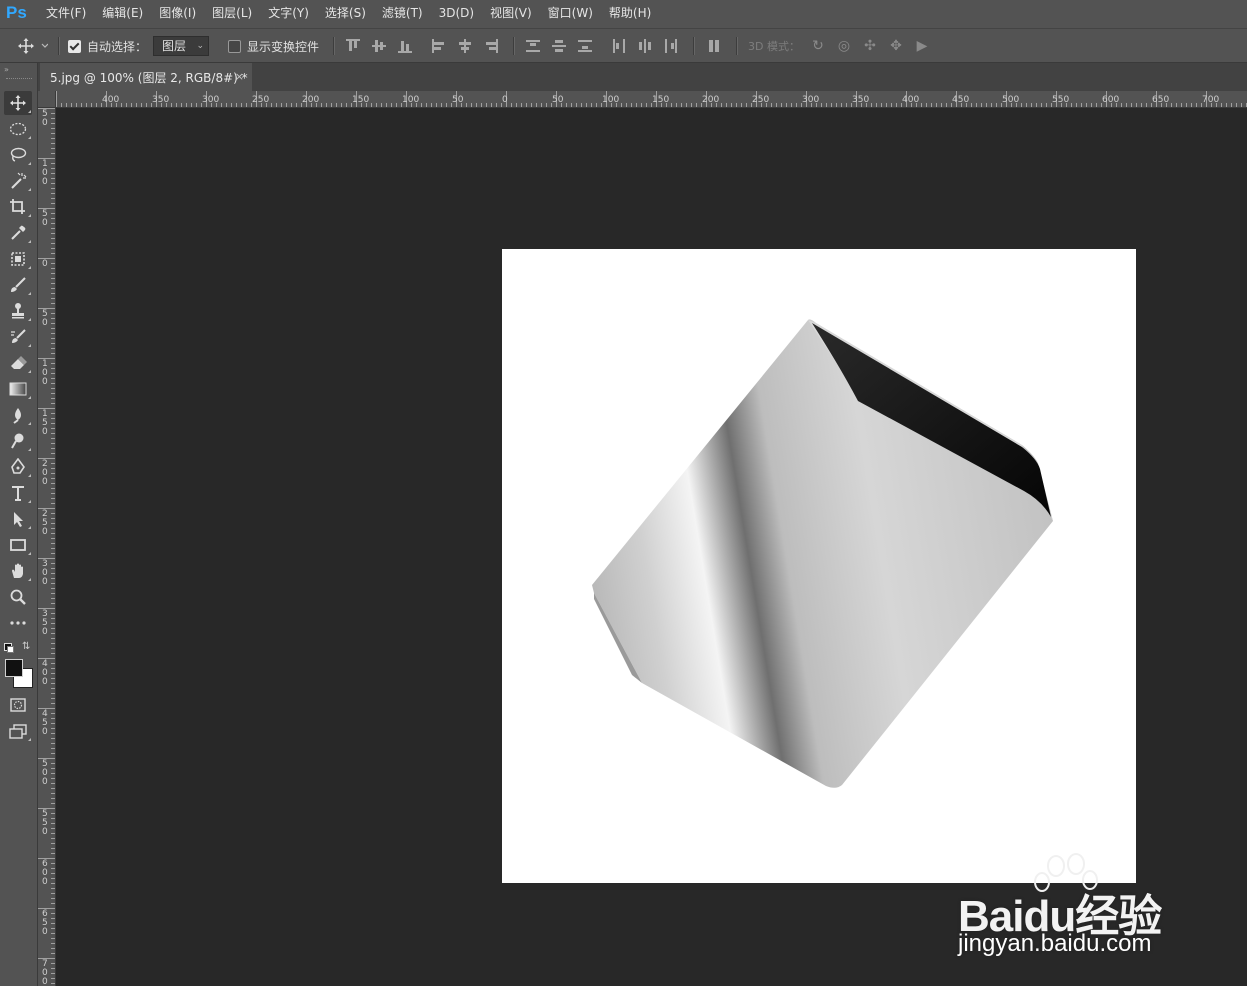 Image resolution: width=1247 pixels, height=986 pixels. I want to click on document-tab-strip: 5.jpg @ 100% (图层 2, RGB/8#) * ×, so click(642, 77).